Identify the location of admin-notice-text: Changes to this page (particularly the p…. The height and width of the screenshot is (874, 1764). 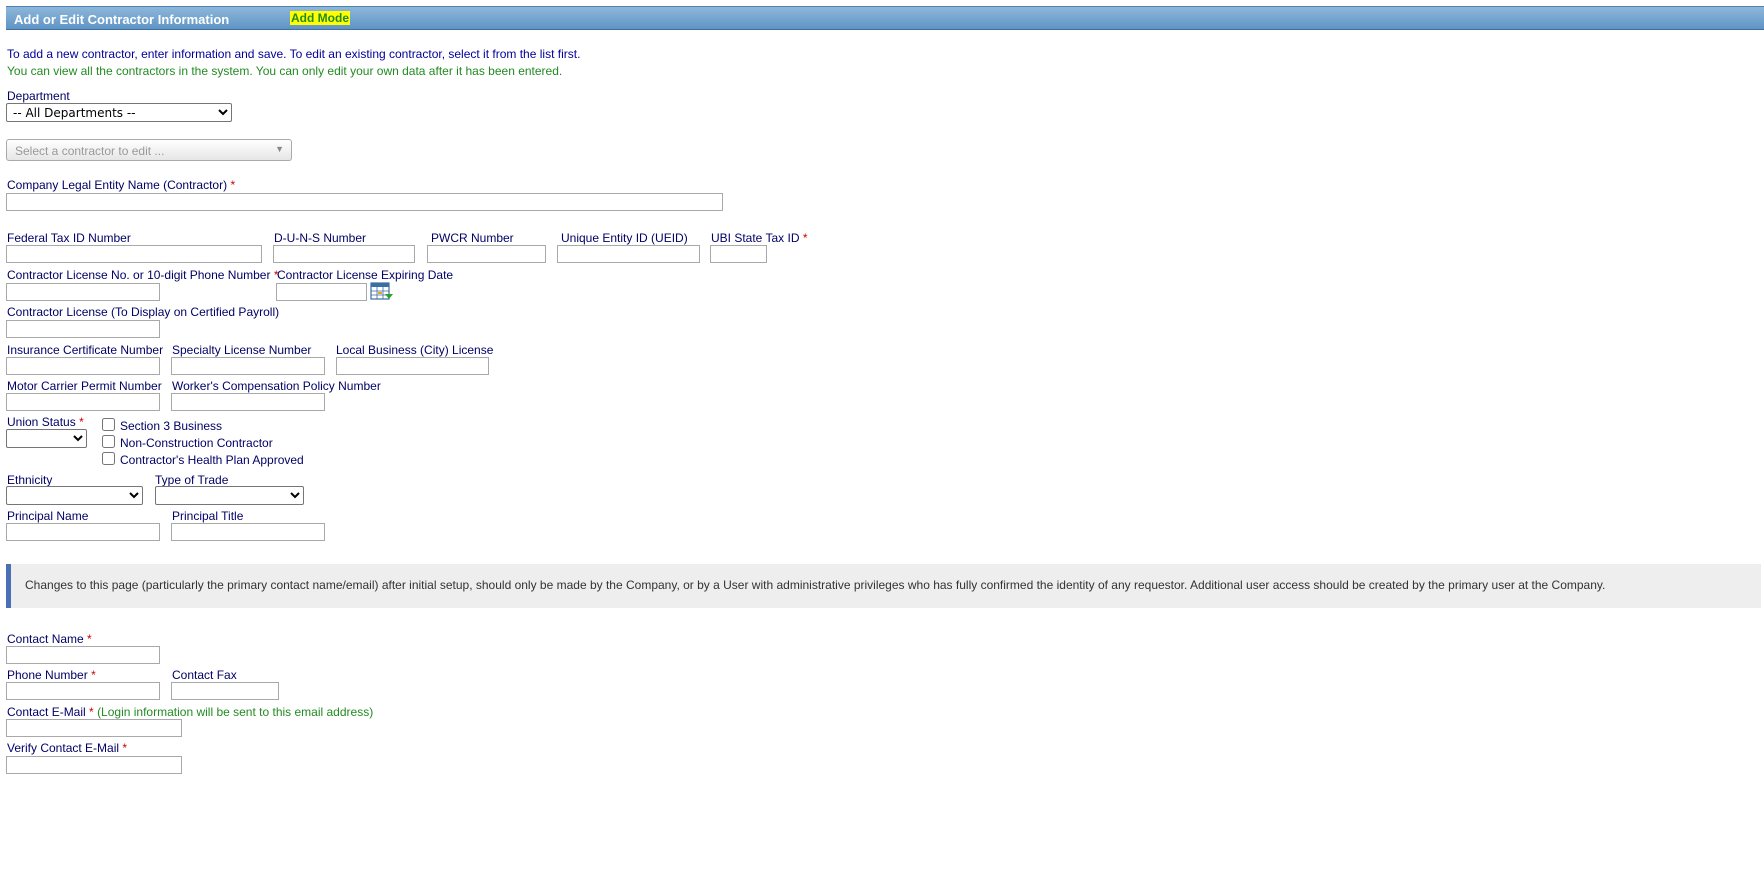
(815, 585).